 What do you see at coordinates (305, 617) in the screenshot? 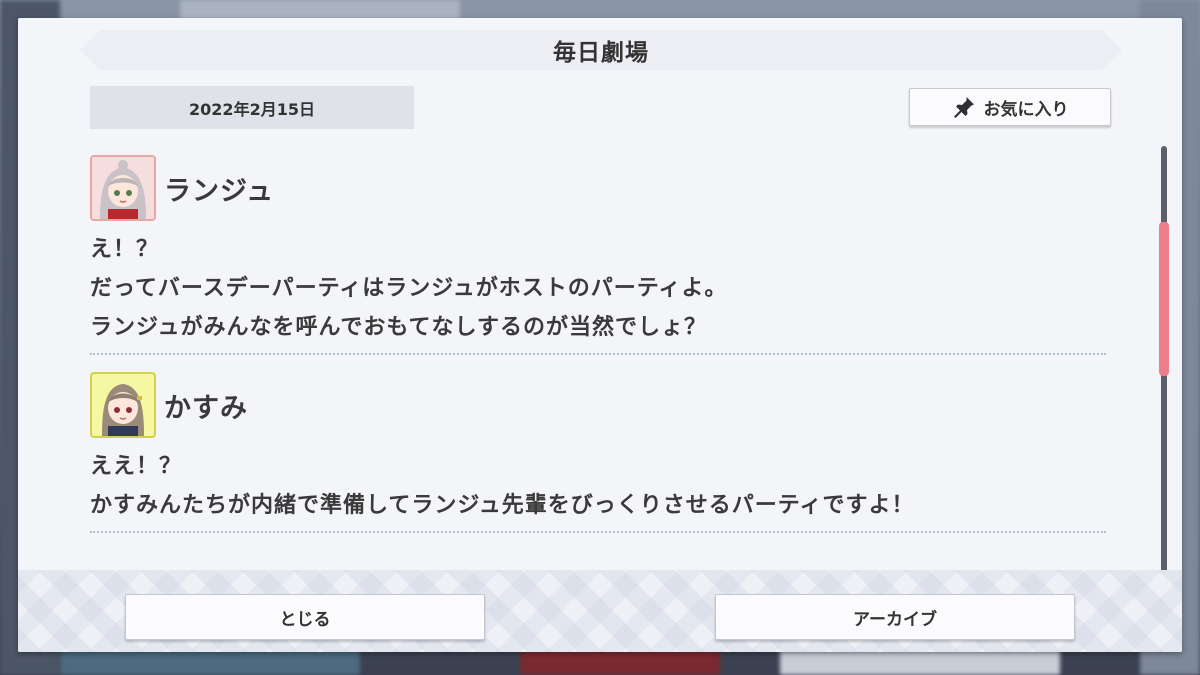
I see `close-button: とじる` at bounding box center [305, 617].